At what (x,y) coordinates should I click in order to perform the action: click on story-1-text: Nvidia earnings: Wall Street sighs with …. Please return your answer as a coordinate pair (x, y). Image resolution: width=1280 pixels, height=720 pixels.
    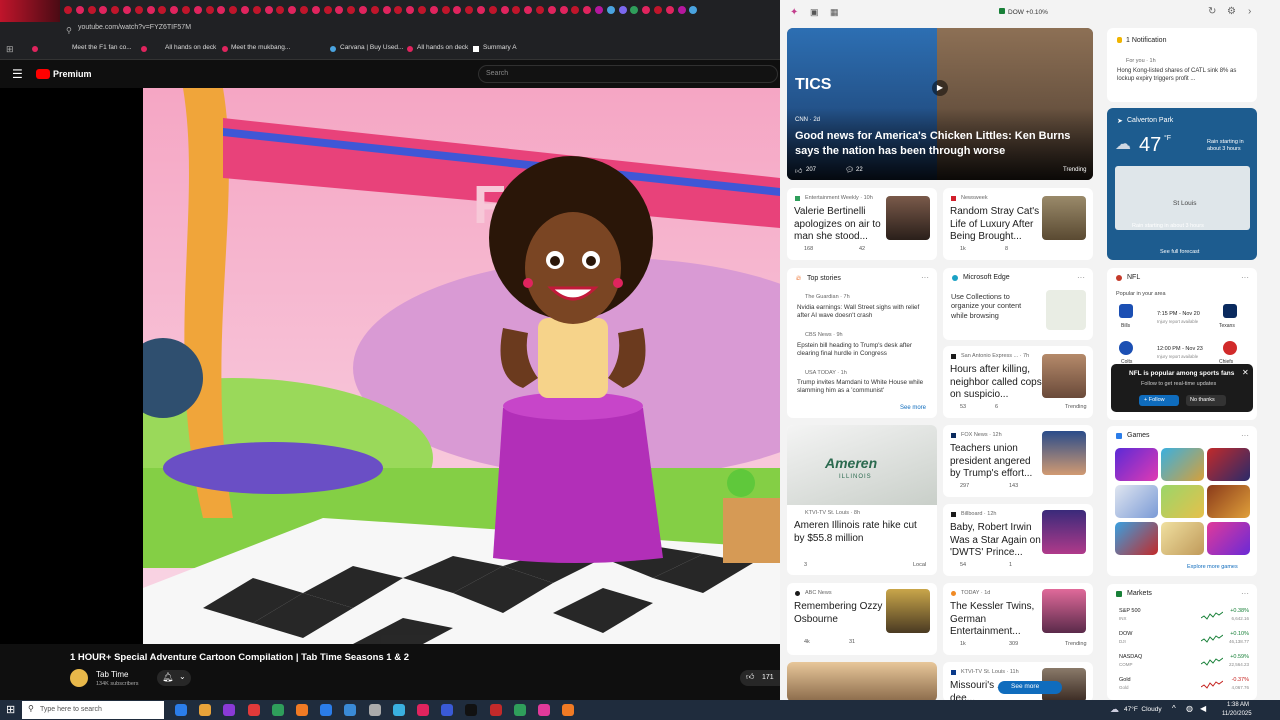
    Looking at the image, I should click on (864, 312).